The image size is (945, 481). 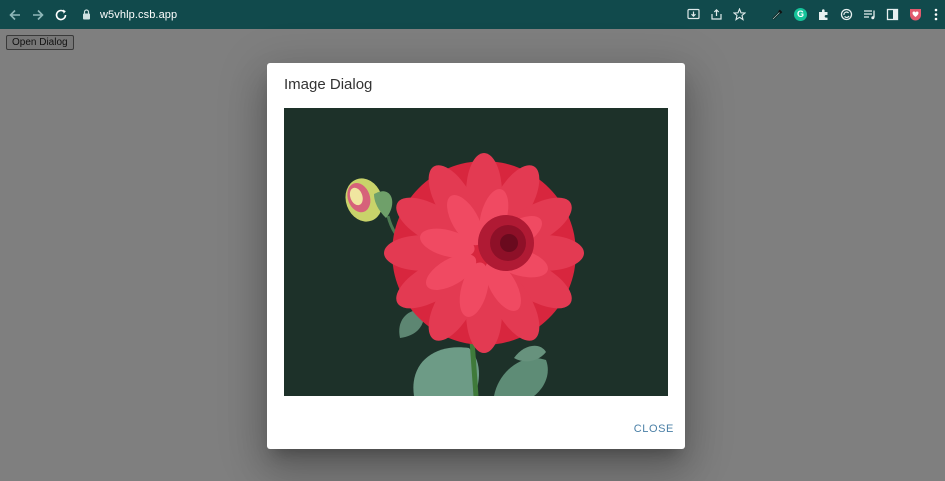 What do you see at coordinates (328, 84) in the screenshot?
I see `dialog-title: Image Dialog` at bounding box center [328, 84].